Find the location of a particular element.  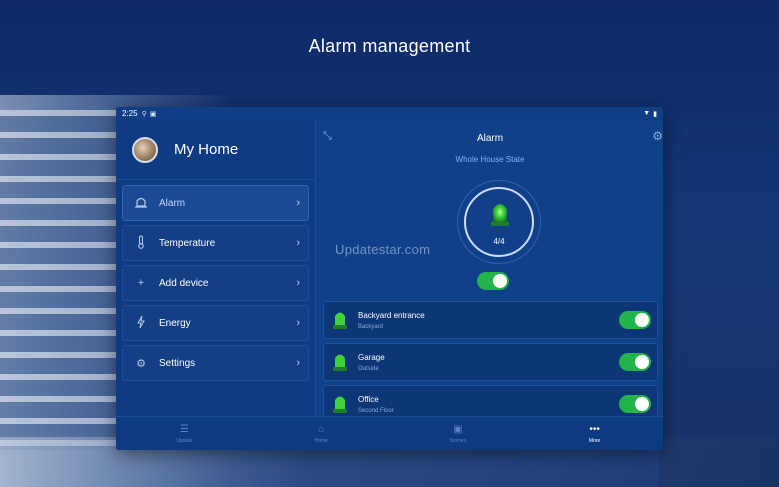

sidebar-item-label: Energy is located at coordinates (175, 323).